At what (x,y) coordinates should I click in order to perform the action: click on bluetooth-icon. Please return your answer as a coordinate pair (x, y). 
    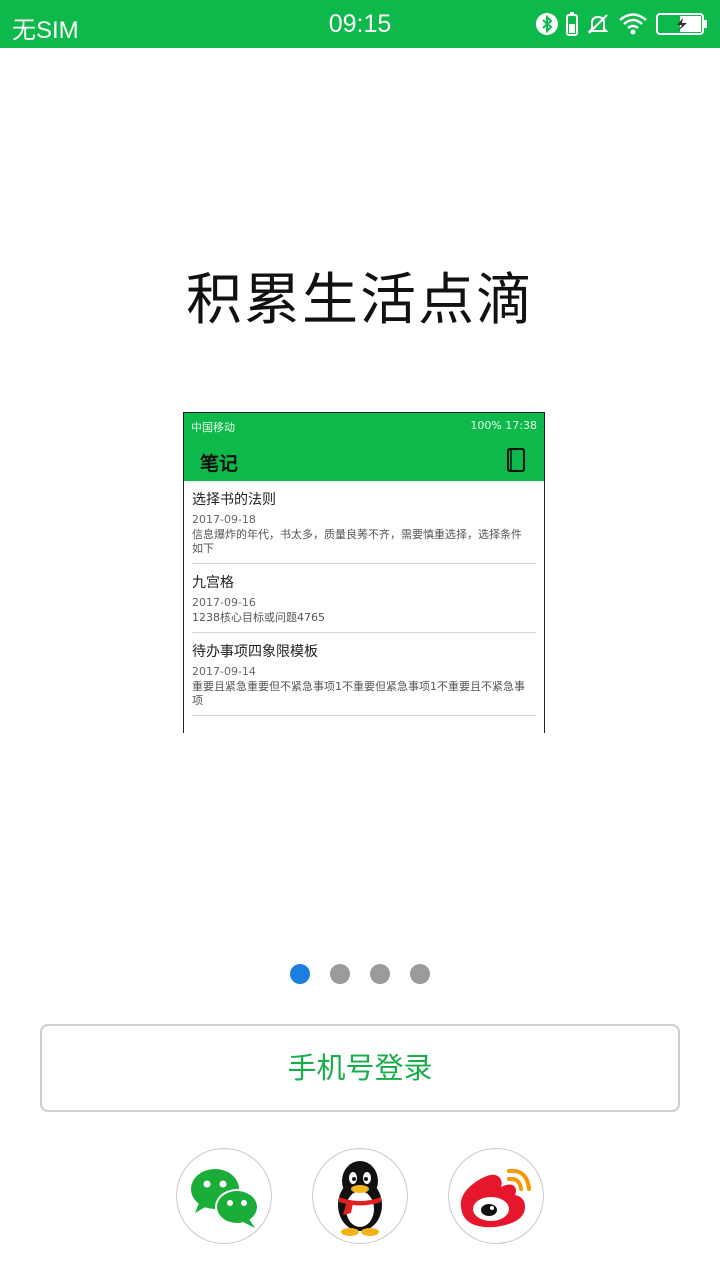
    Looking at the image, I should click on (547, 24).